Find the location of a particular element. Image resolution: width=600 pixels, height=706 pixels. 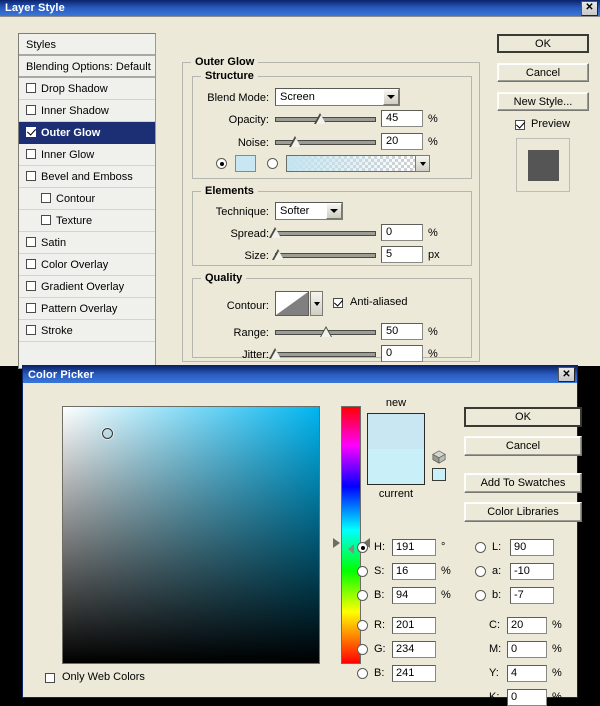

new-color-half is located at coordinates (396, 431).